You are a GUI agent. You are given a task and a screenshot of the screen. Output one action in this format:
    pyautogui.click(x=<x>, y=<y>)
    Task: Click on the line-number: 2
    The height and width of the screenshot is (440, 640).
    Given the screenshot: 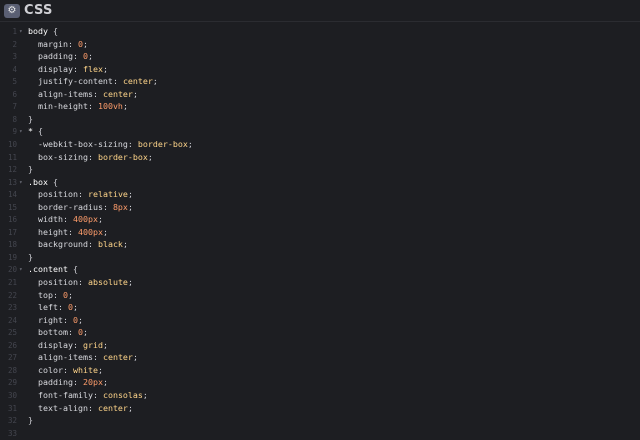 What is the action you would take?
    pyautogui.click(x=14, y=44)
    